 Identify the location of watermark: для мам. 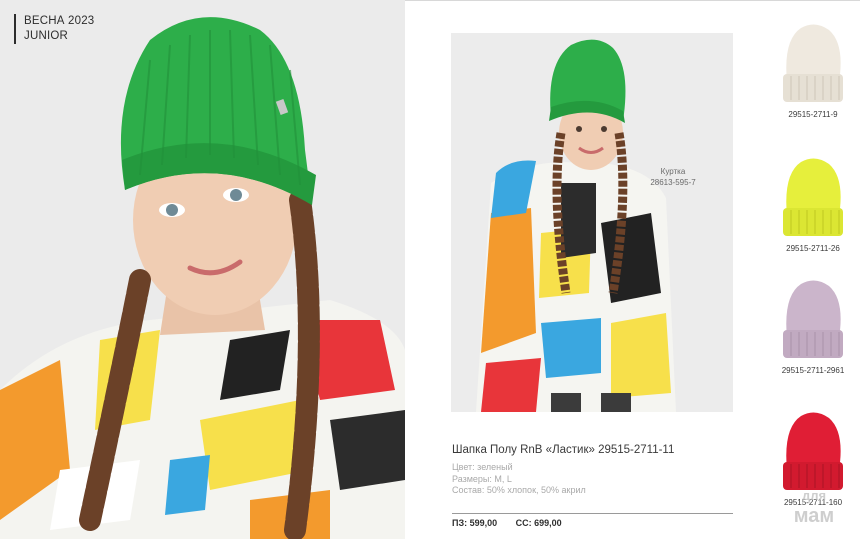
(814, 506).